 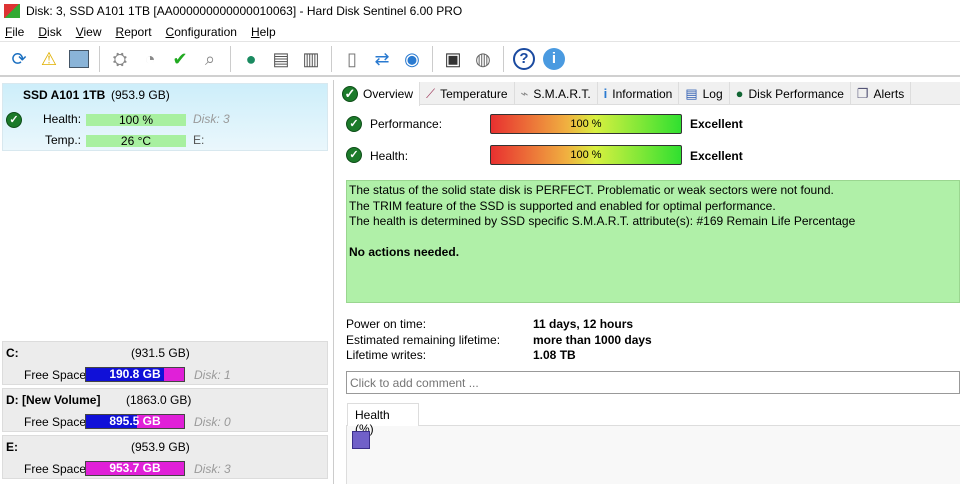 What do you see at coordinates (889, 93) in the screenshot?
I see `tab-label: Alerts` at bounding box center [889, 93].